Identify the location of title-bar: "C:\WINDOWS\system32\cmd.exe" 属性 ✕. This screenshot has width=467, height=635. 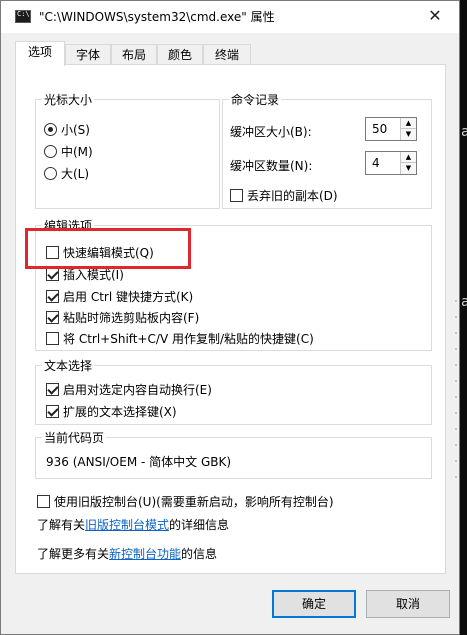
(230, 17).